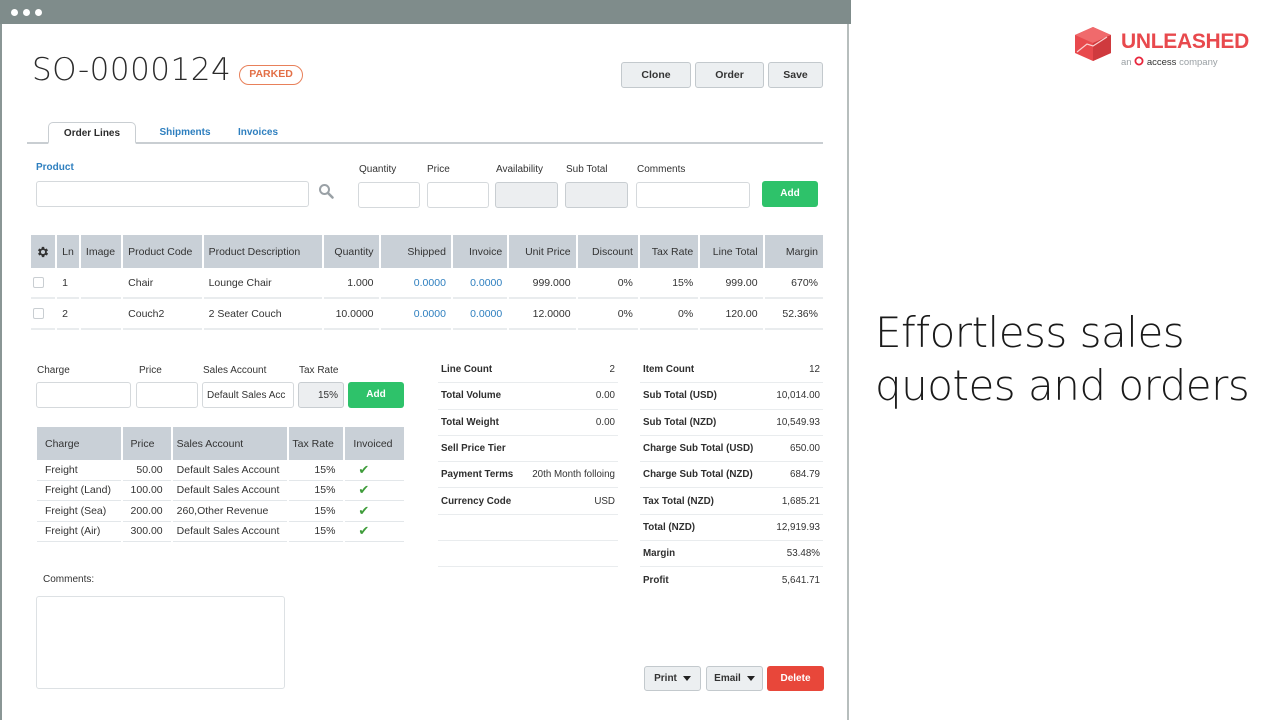 The height and width of the screenshot is (720, 1280). Describe the element at coordinates (790, 194) in the screenshot. I see `add-line-button: Add` at that location.